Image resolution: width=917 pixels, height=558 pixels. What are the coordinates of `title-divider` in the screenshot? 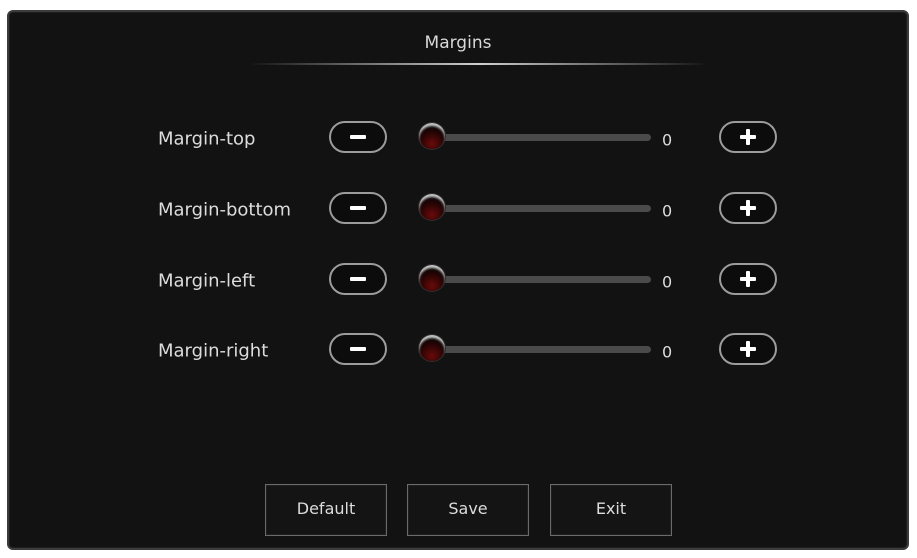 It's located at (479, 64).